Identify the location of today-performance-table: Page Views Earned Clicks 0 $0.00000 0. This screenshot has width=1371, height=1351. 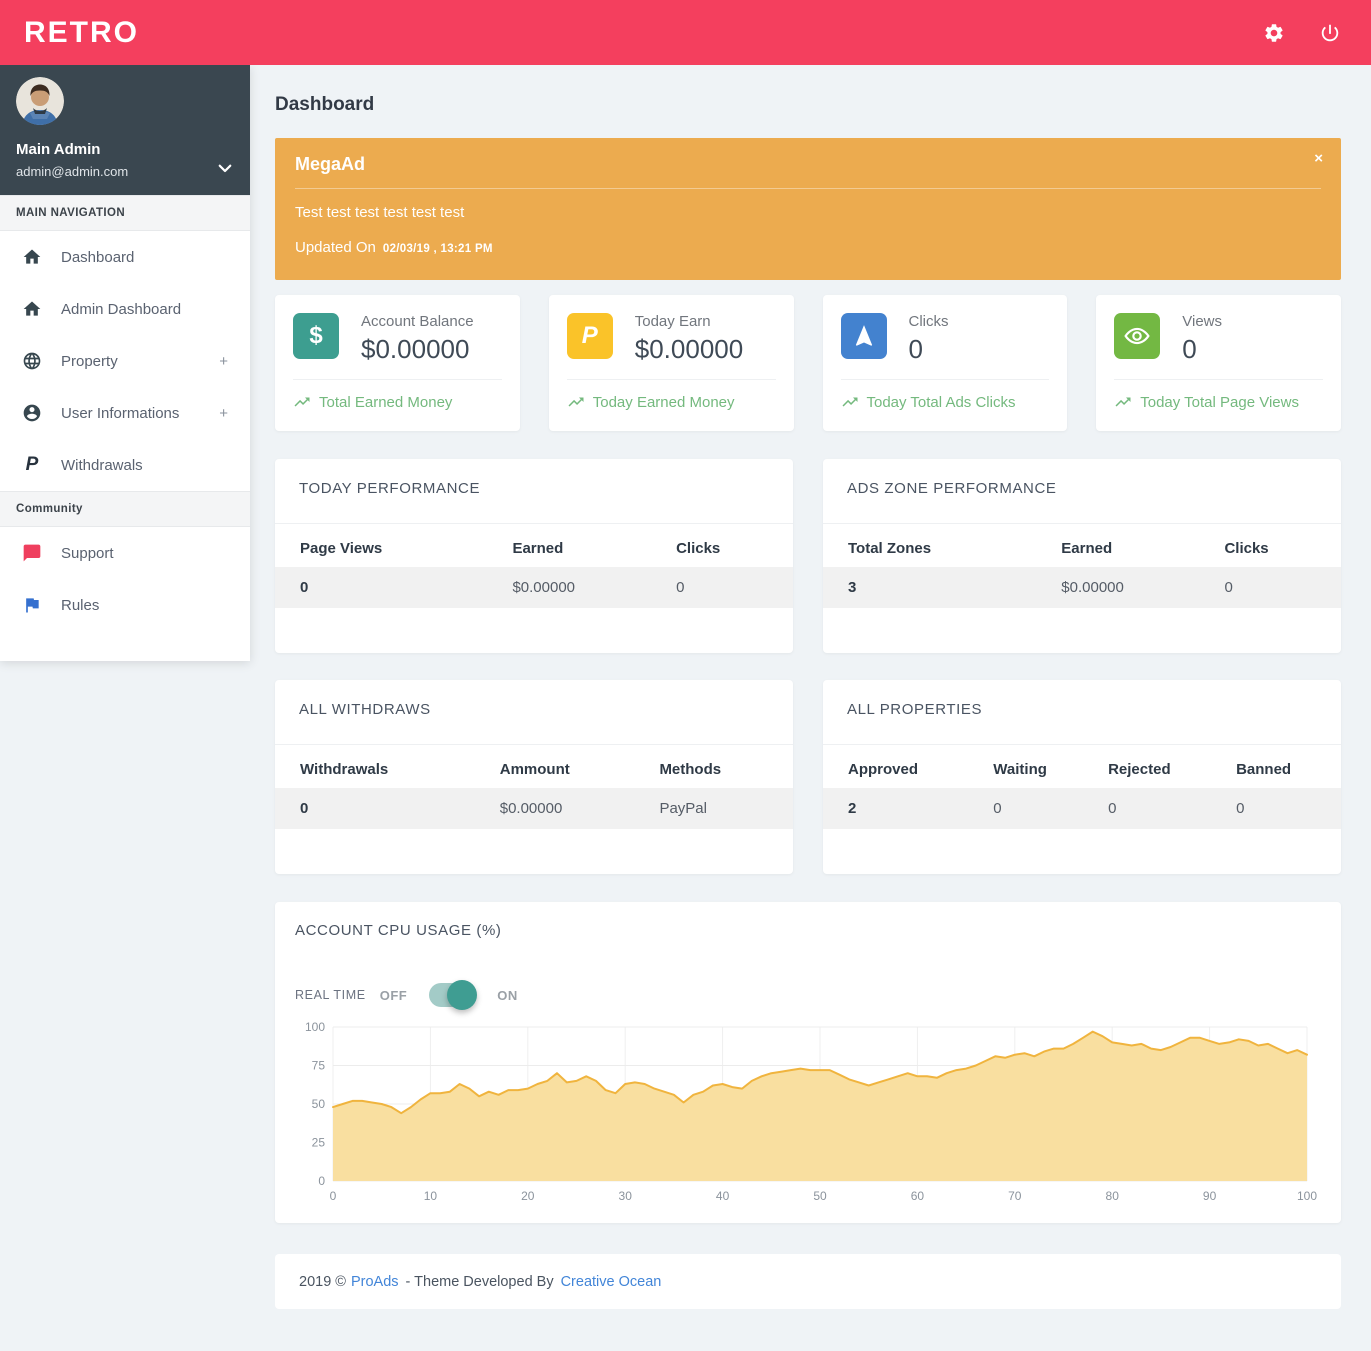
(534, 569).